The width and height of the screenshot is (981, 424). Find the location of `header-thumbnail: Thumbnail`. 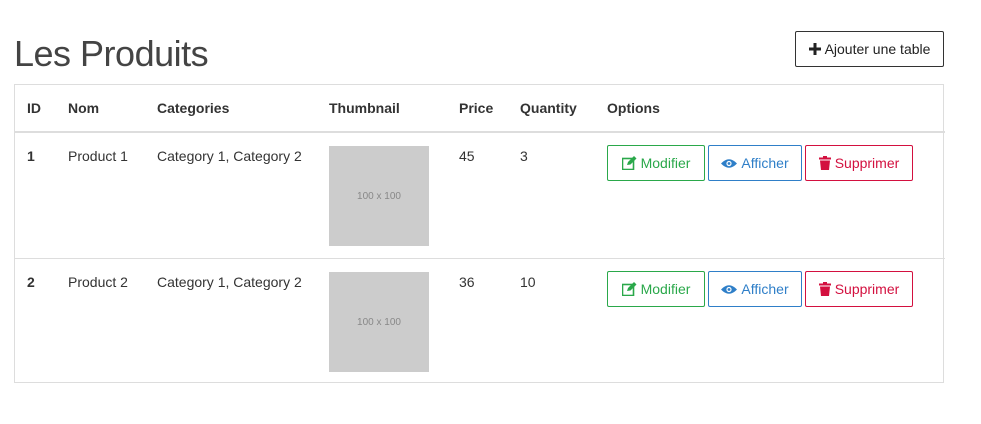

header-thumbnail: Thumbnail is located at coordinates (382, 109).